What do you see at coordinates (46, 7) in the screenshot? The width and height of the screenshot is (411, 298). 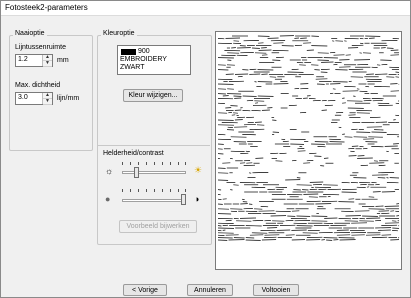 I see `window-title: Fotosteek2-parameters` at bounding box center [46, 7].